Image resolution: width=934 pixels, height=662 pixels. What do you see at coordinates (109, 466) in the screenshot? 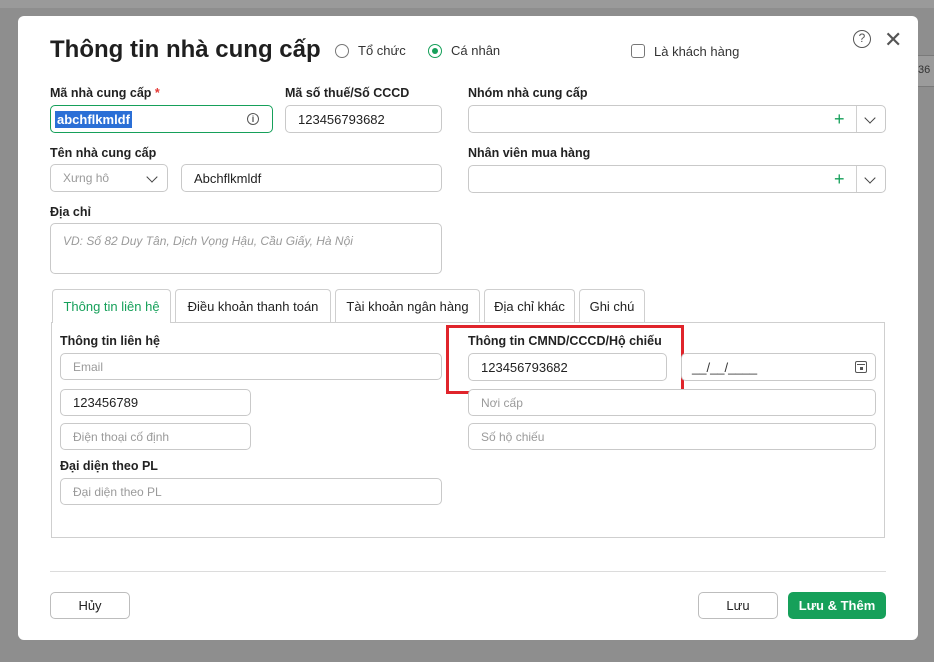
I see `legal-rep-label: Đại diện theo PL` at bounding box center [109, 466].